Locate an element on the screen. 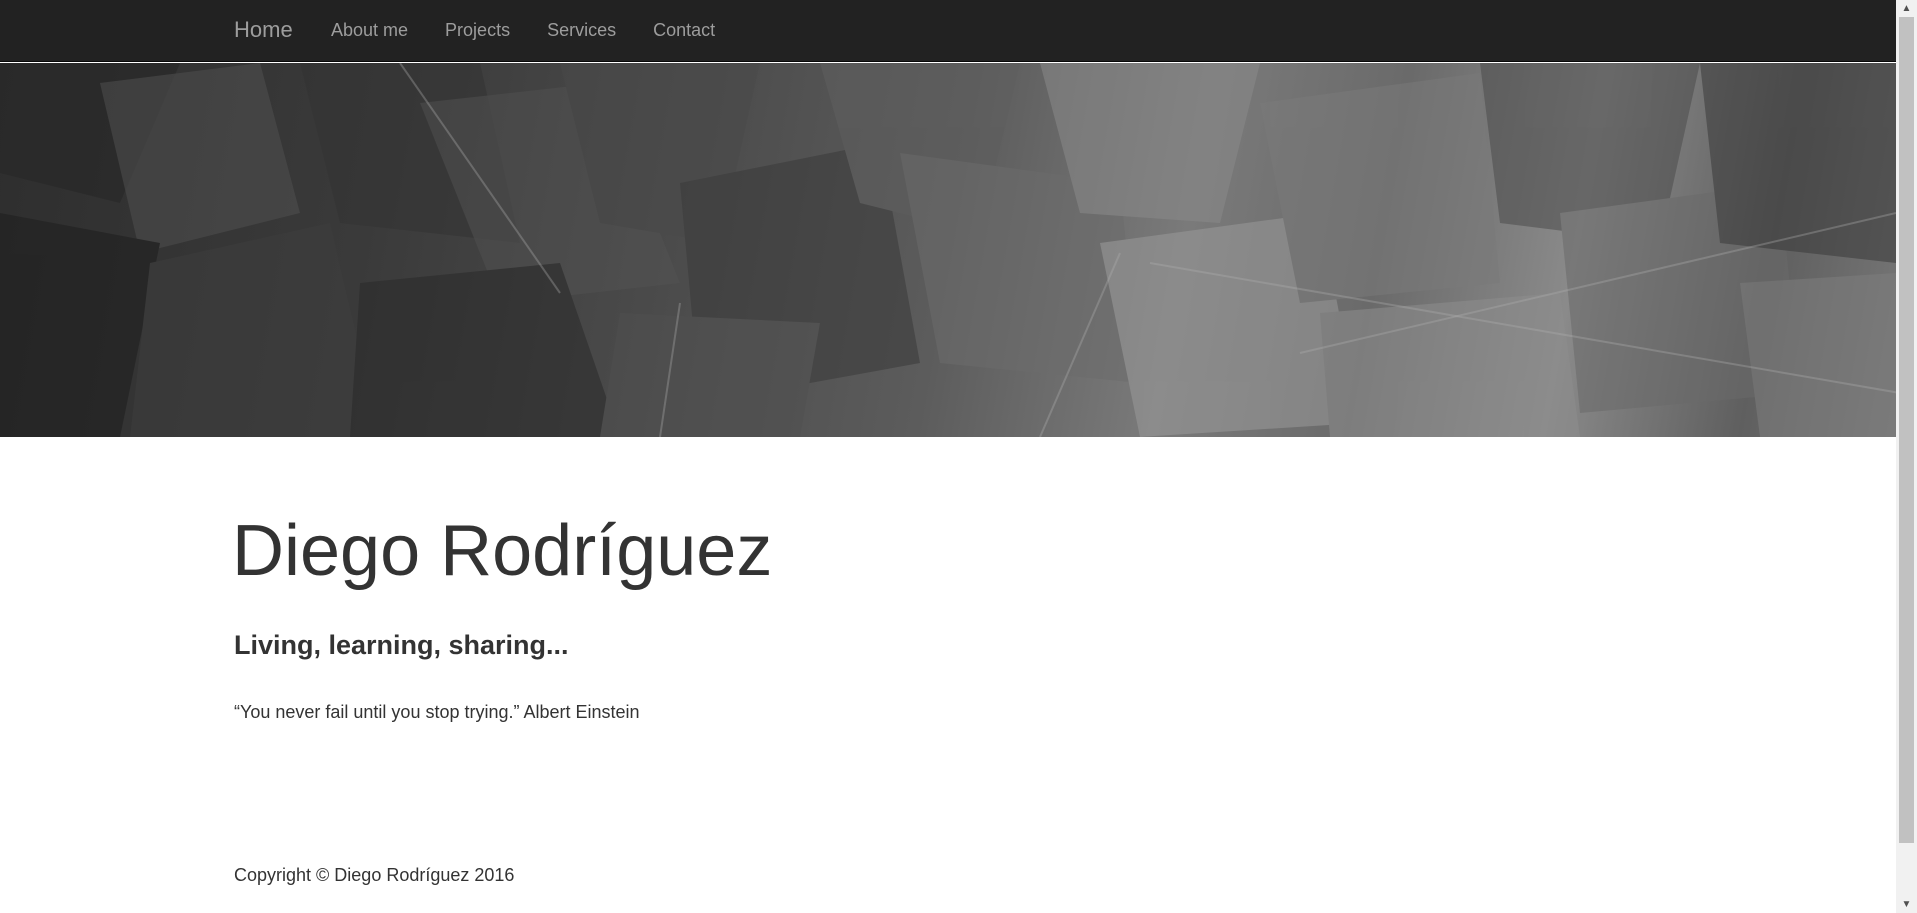  vertical-scrollbar: ▲ ▼ is located at coordinates (1906, 456).